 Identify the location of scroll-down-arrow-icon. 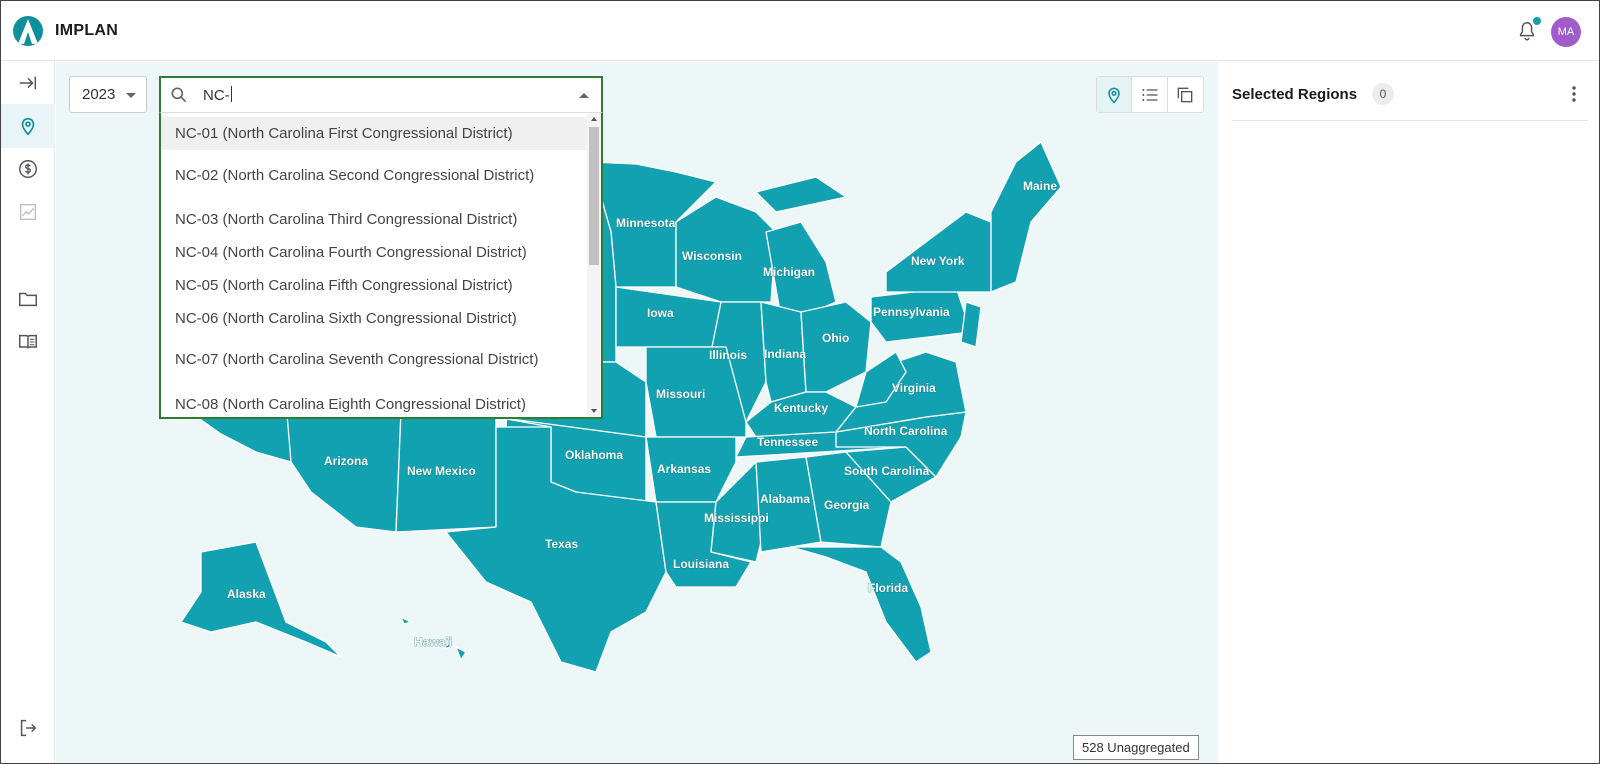
(594, 411).